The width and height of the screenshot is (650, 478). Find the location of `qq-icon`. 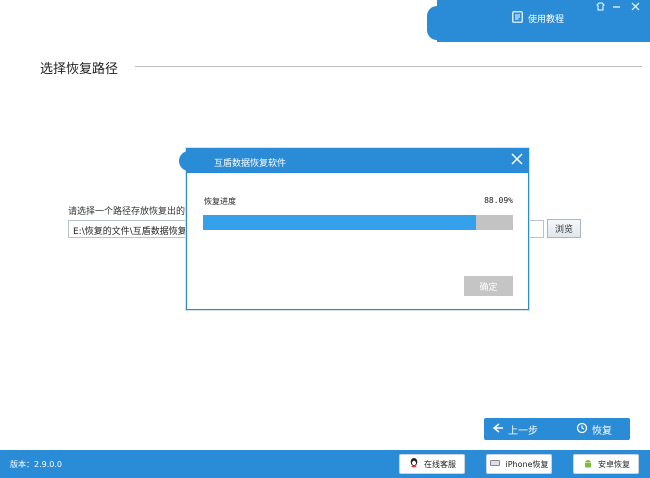

qq-icon is located at coordinates (414, 464).